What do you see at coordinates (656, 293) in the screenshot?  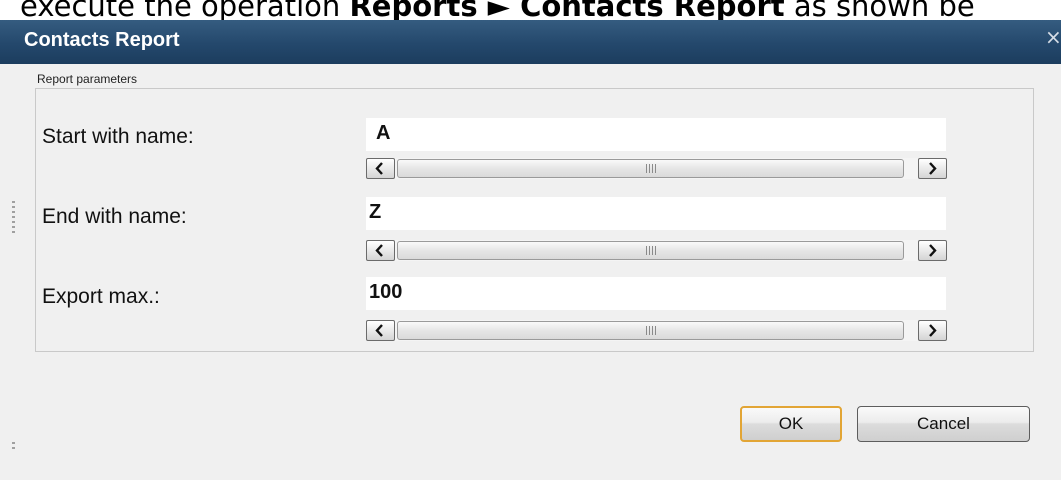 I see `export-max-input: 100` at bounding box center [656, 293].